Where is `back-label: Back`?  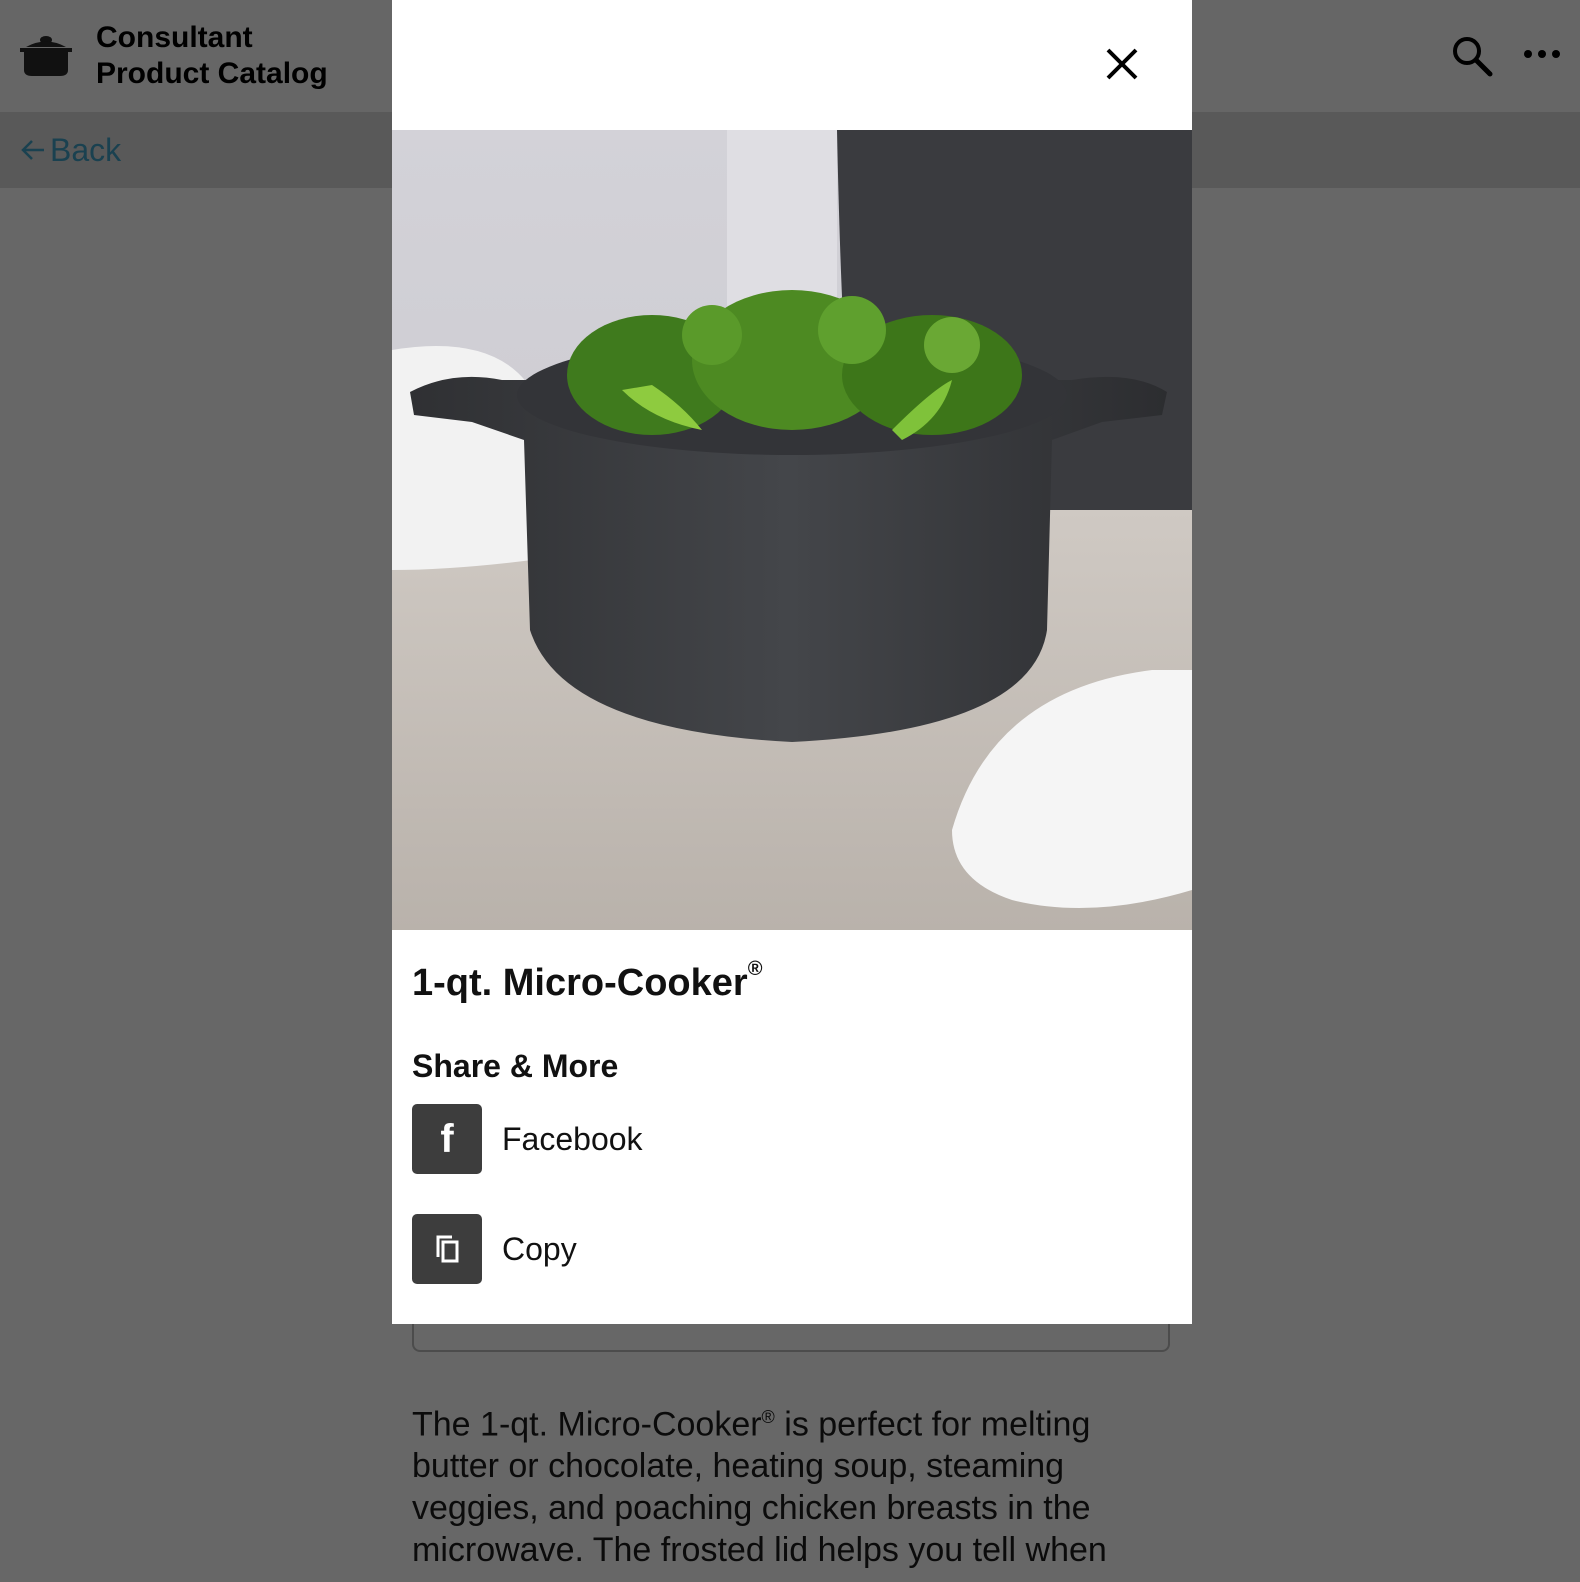
back-label: Back is located at coordinates (86, 149).